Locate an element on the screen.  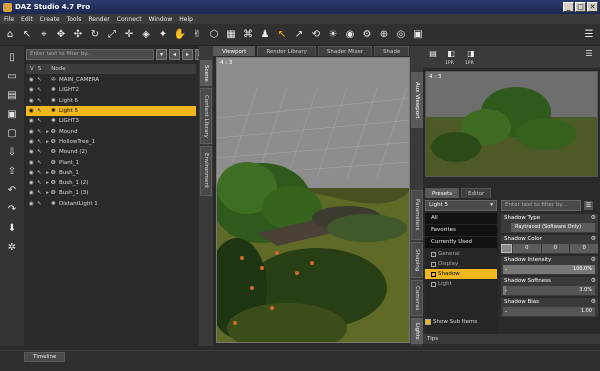
drop-icon: ⬇ is located at coordinates (12, 228).